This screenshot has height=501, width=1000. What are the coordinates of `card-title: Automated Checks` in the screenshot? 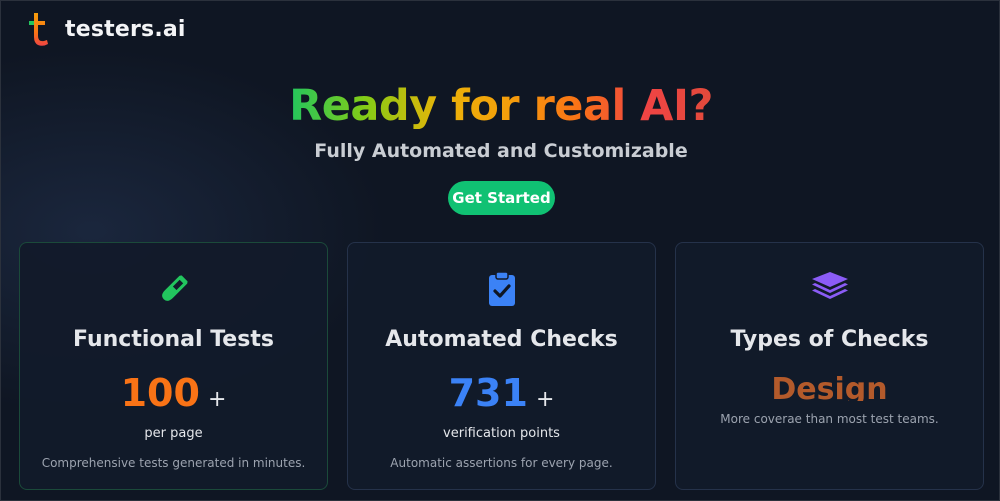 It's located at (501, 339).